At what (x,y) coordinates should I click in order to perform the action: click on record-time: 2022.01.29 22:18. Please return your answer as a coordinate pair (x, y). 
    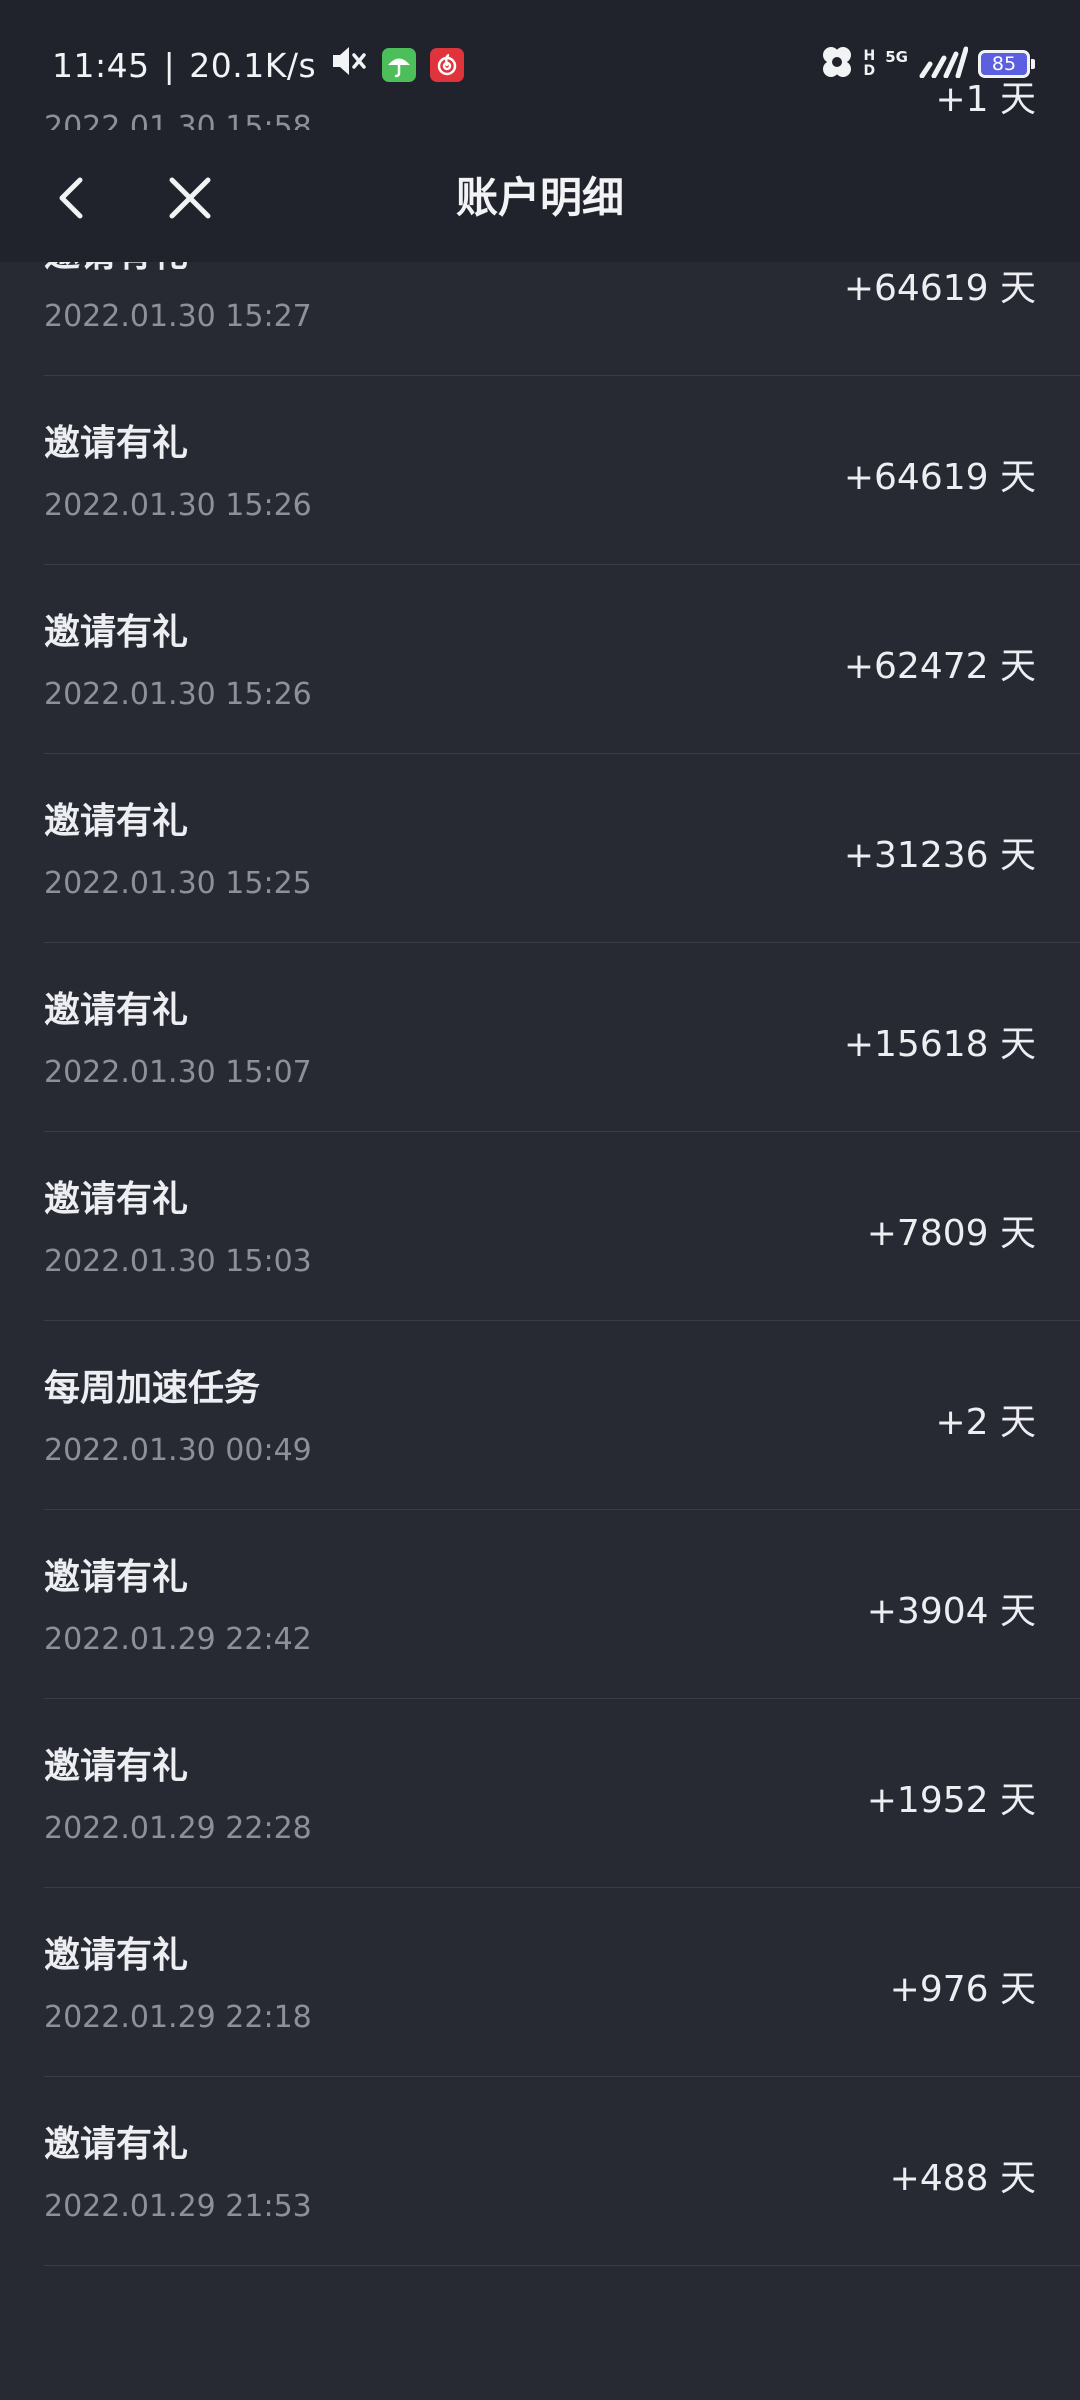
    Looking at the image, I should click on (178, 2017).